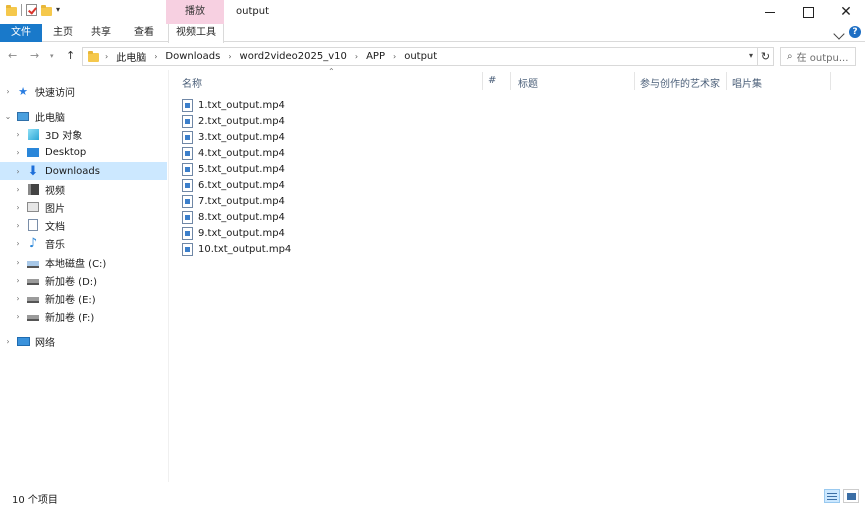 The width and height of the screenshot is (865, 507). I want to click on chevron-down-icon: ⌄, so click(8, 116).